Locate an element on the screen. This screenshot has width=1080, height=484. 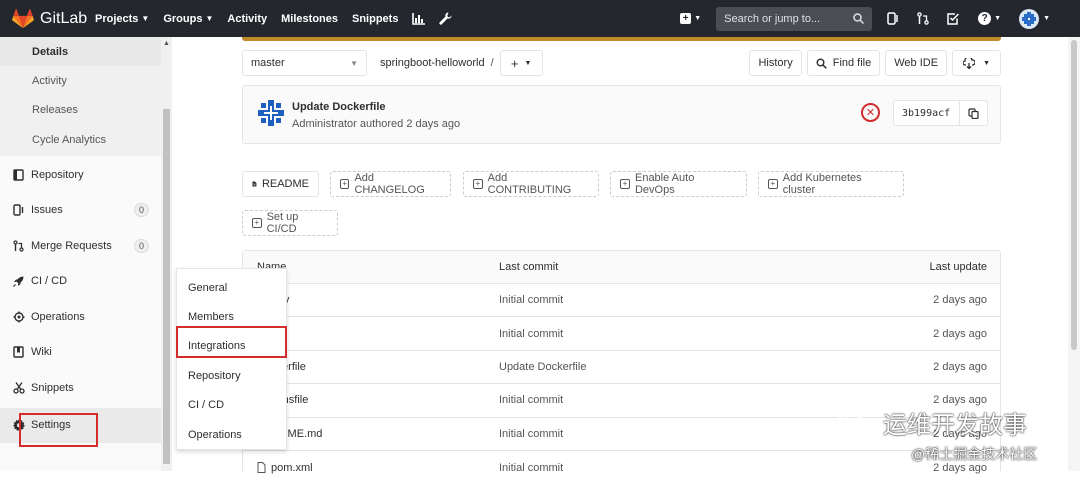
table-row: main Initial commit 2 days ago is located at coordinates (621, 334).